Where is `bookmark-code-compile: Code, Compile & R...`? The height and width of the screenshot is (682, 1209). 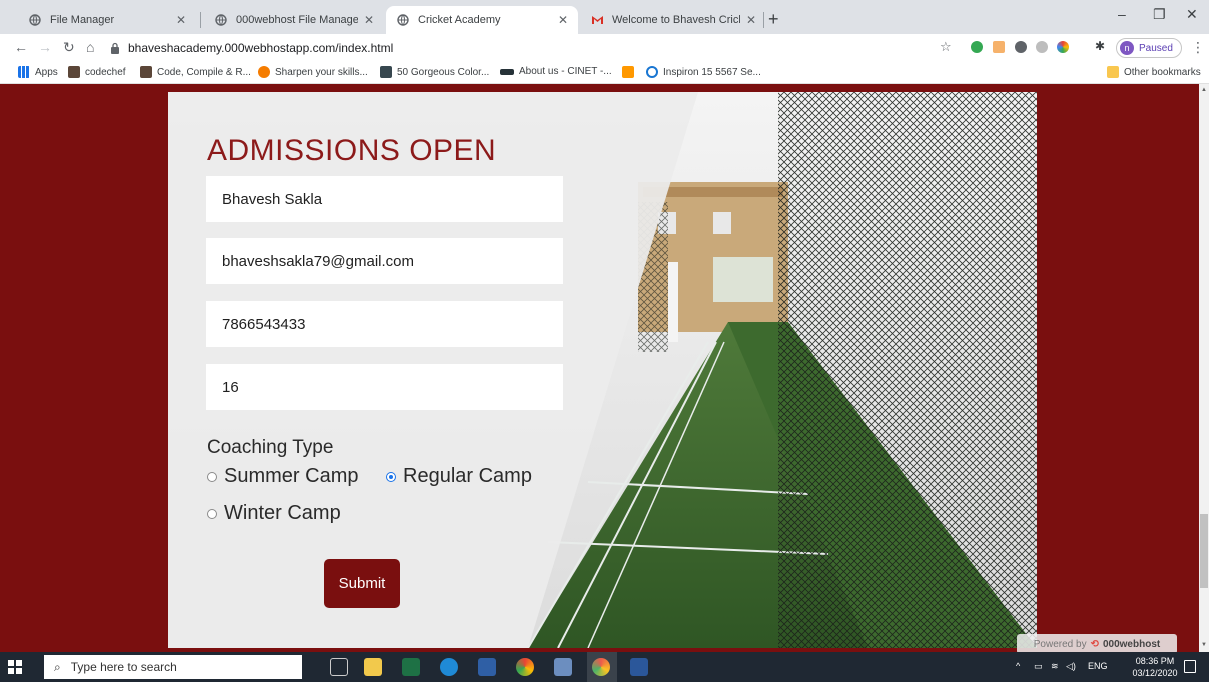
bookmark-code-compile: Code, Compile & R... is located at coordinates (195, 72).